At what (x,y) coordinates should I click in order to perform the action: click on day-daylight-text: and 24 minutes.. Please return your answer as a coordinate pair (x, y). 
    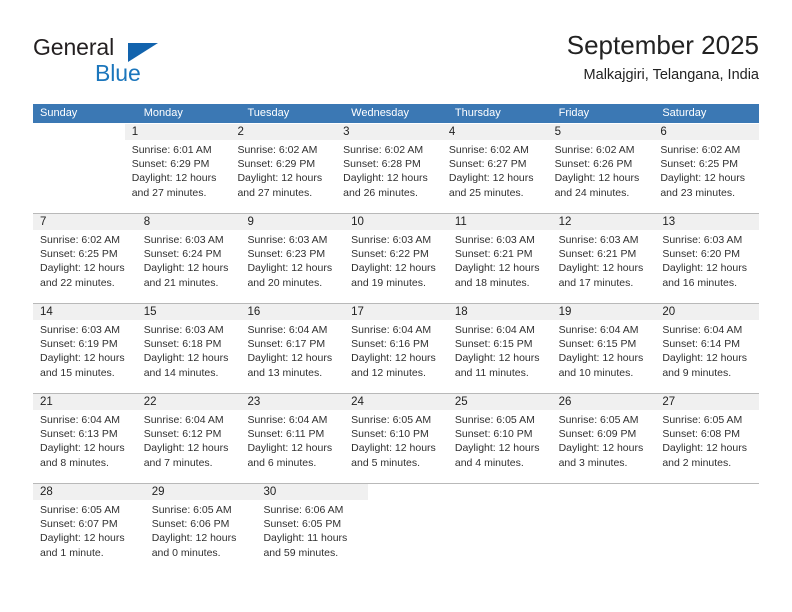
    Looking at the image, I should click on (592, 192).